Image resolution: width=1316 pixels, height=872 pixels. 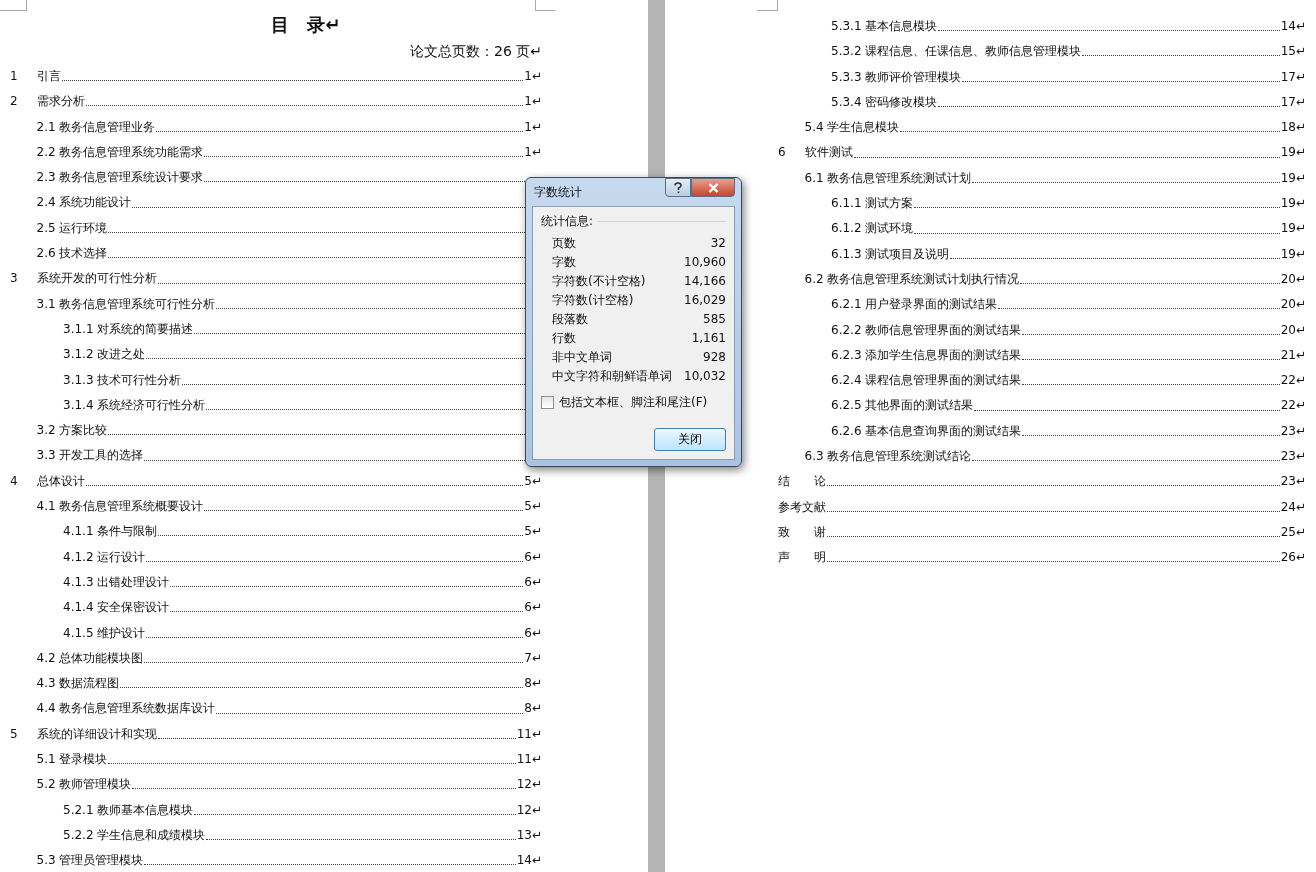 I want to click on entry-title: 6.2.6 基本信息查询界面的测试结果, so click(x=926, y=431).